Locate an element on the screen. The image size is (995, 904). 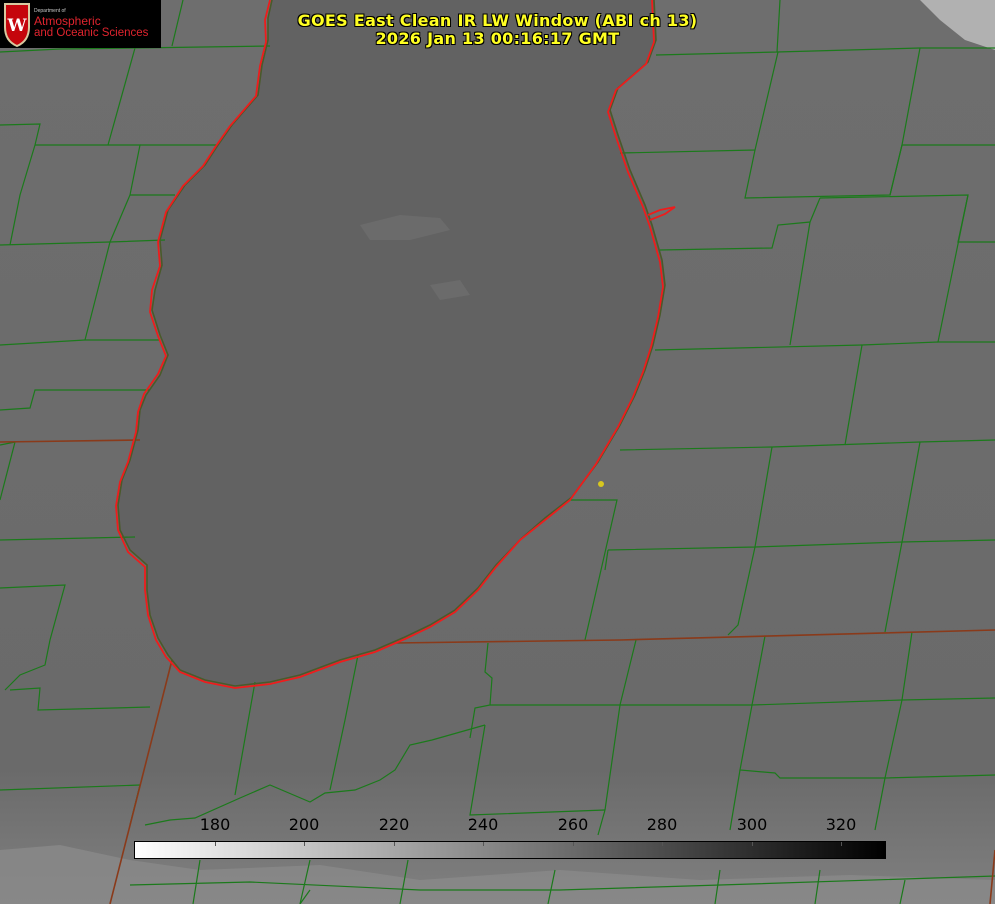
colorbar-tick-label: 240 is located at coordinates (483, 824).